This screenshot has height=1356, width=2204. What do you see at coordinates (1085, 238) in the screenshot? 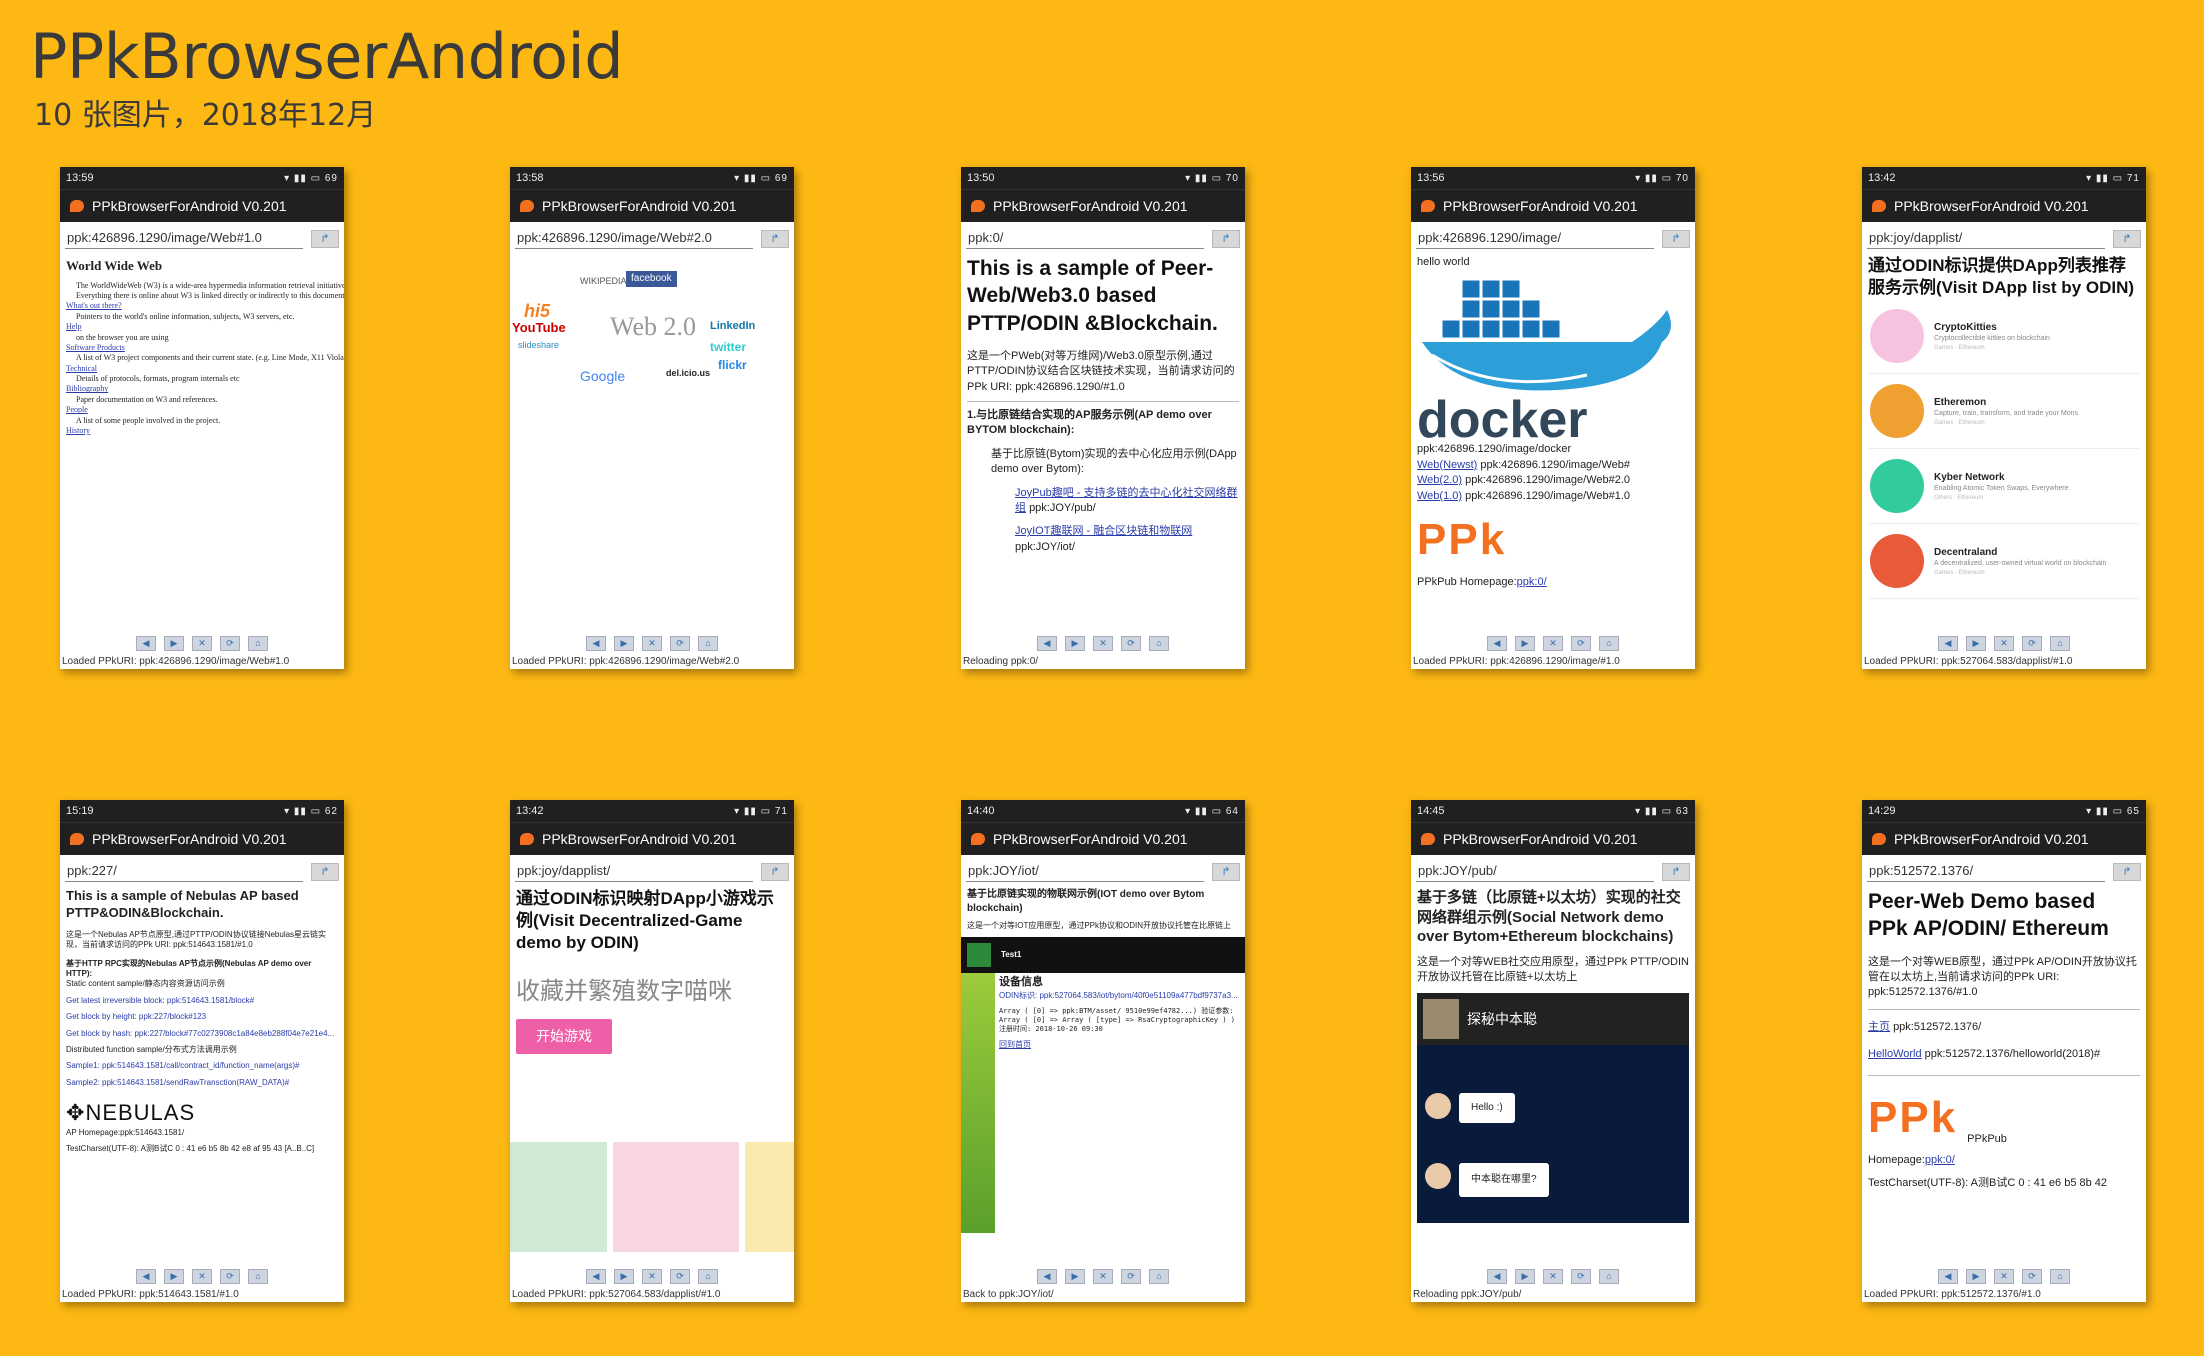
I see `url-input: ppk:0/` at bounding box center [1085, 238].